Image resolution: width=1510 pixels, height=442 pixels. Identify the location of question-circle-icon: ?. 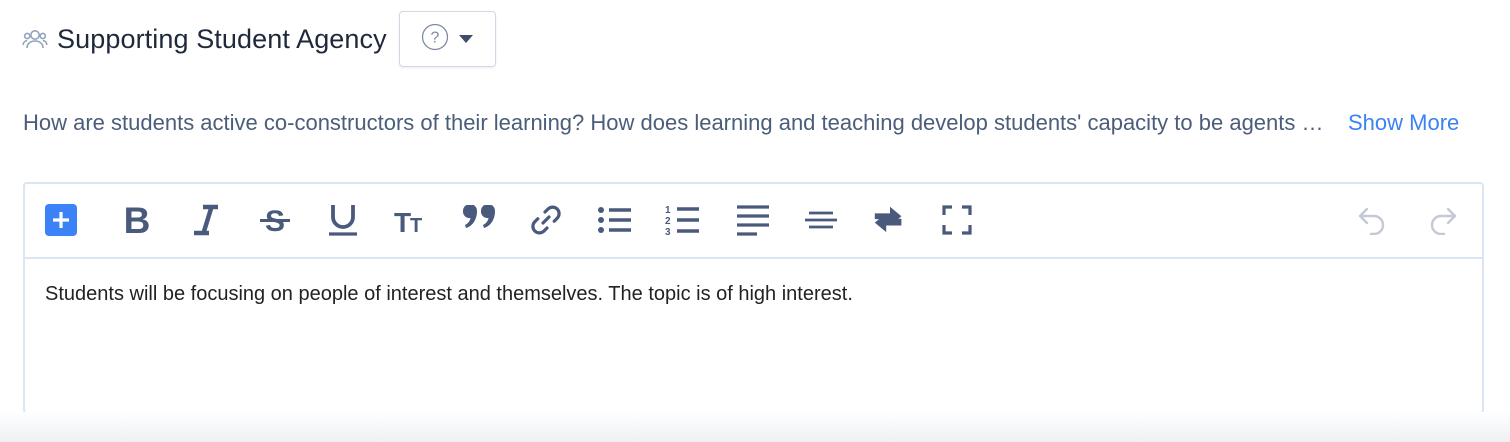
(435, 39).